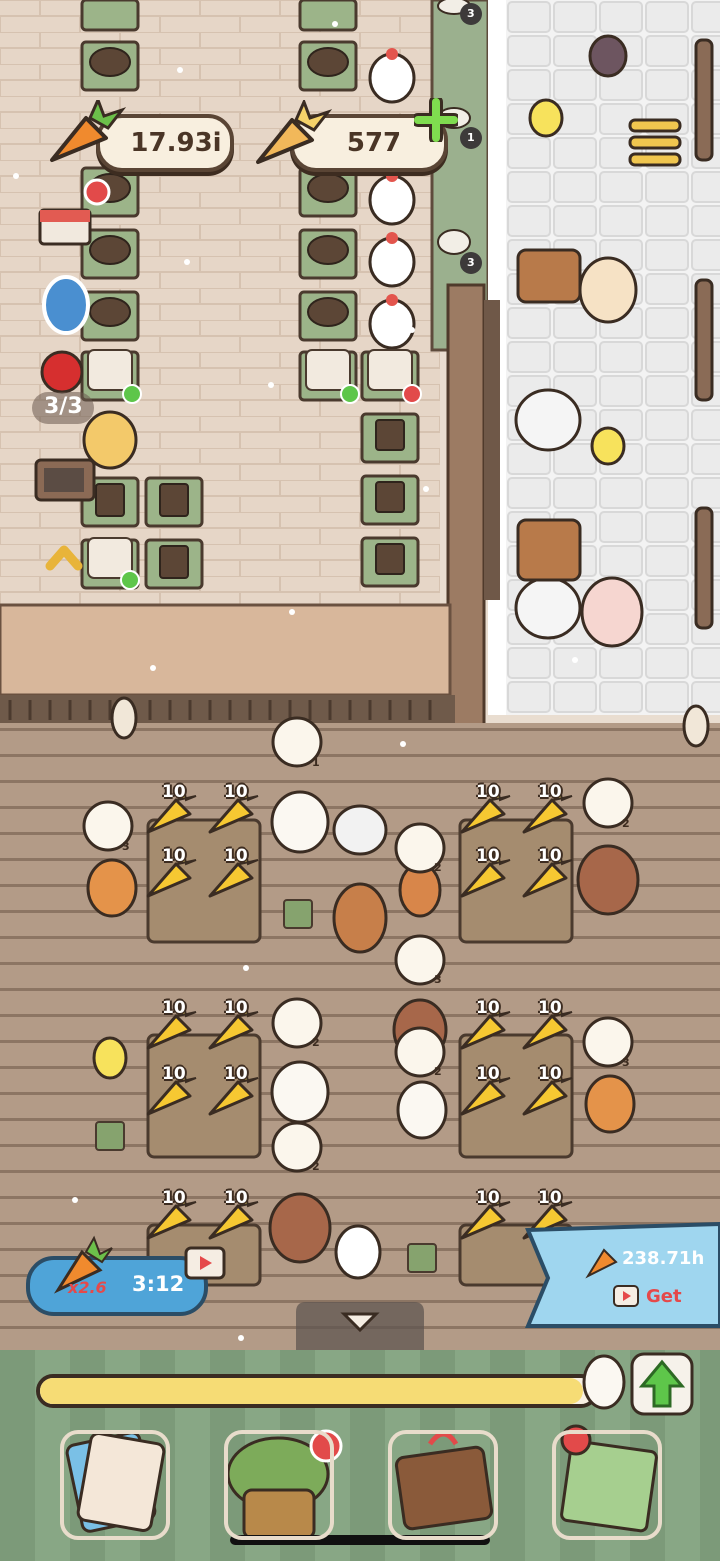  What do you see at coordinates (66, 305) in the screenshot?
I see `potion-icon` at bounding box center [66, 305].